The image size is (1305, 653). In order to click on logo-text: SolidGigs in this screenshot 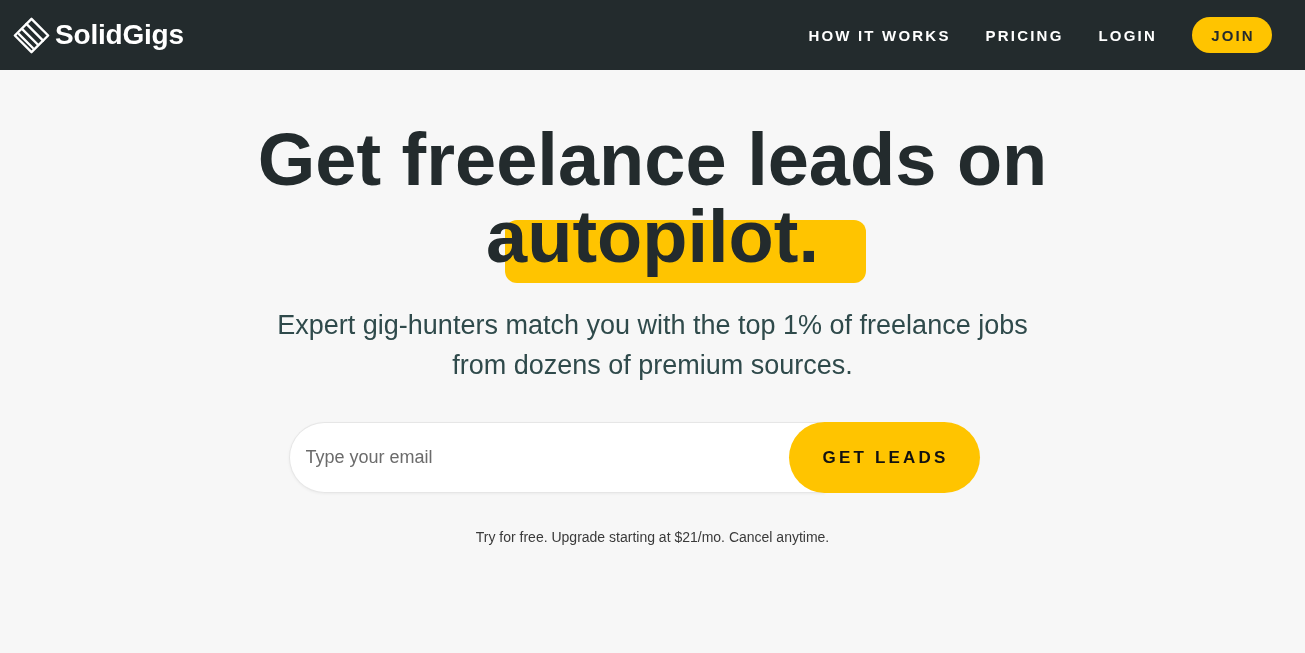, I will do `click(119, 35)`.